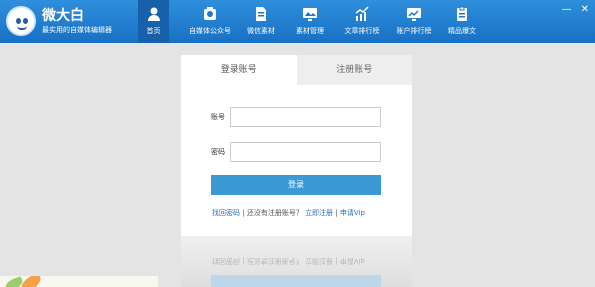 This screenshot has height=287, width=595. What do you see at coordinates (462, 13) in the screenshot?
I see `clipboard-icon` at bounding box center [462, 13].